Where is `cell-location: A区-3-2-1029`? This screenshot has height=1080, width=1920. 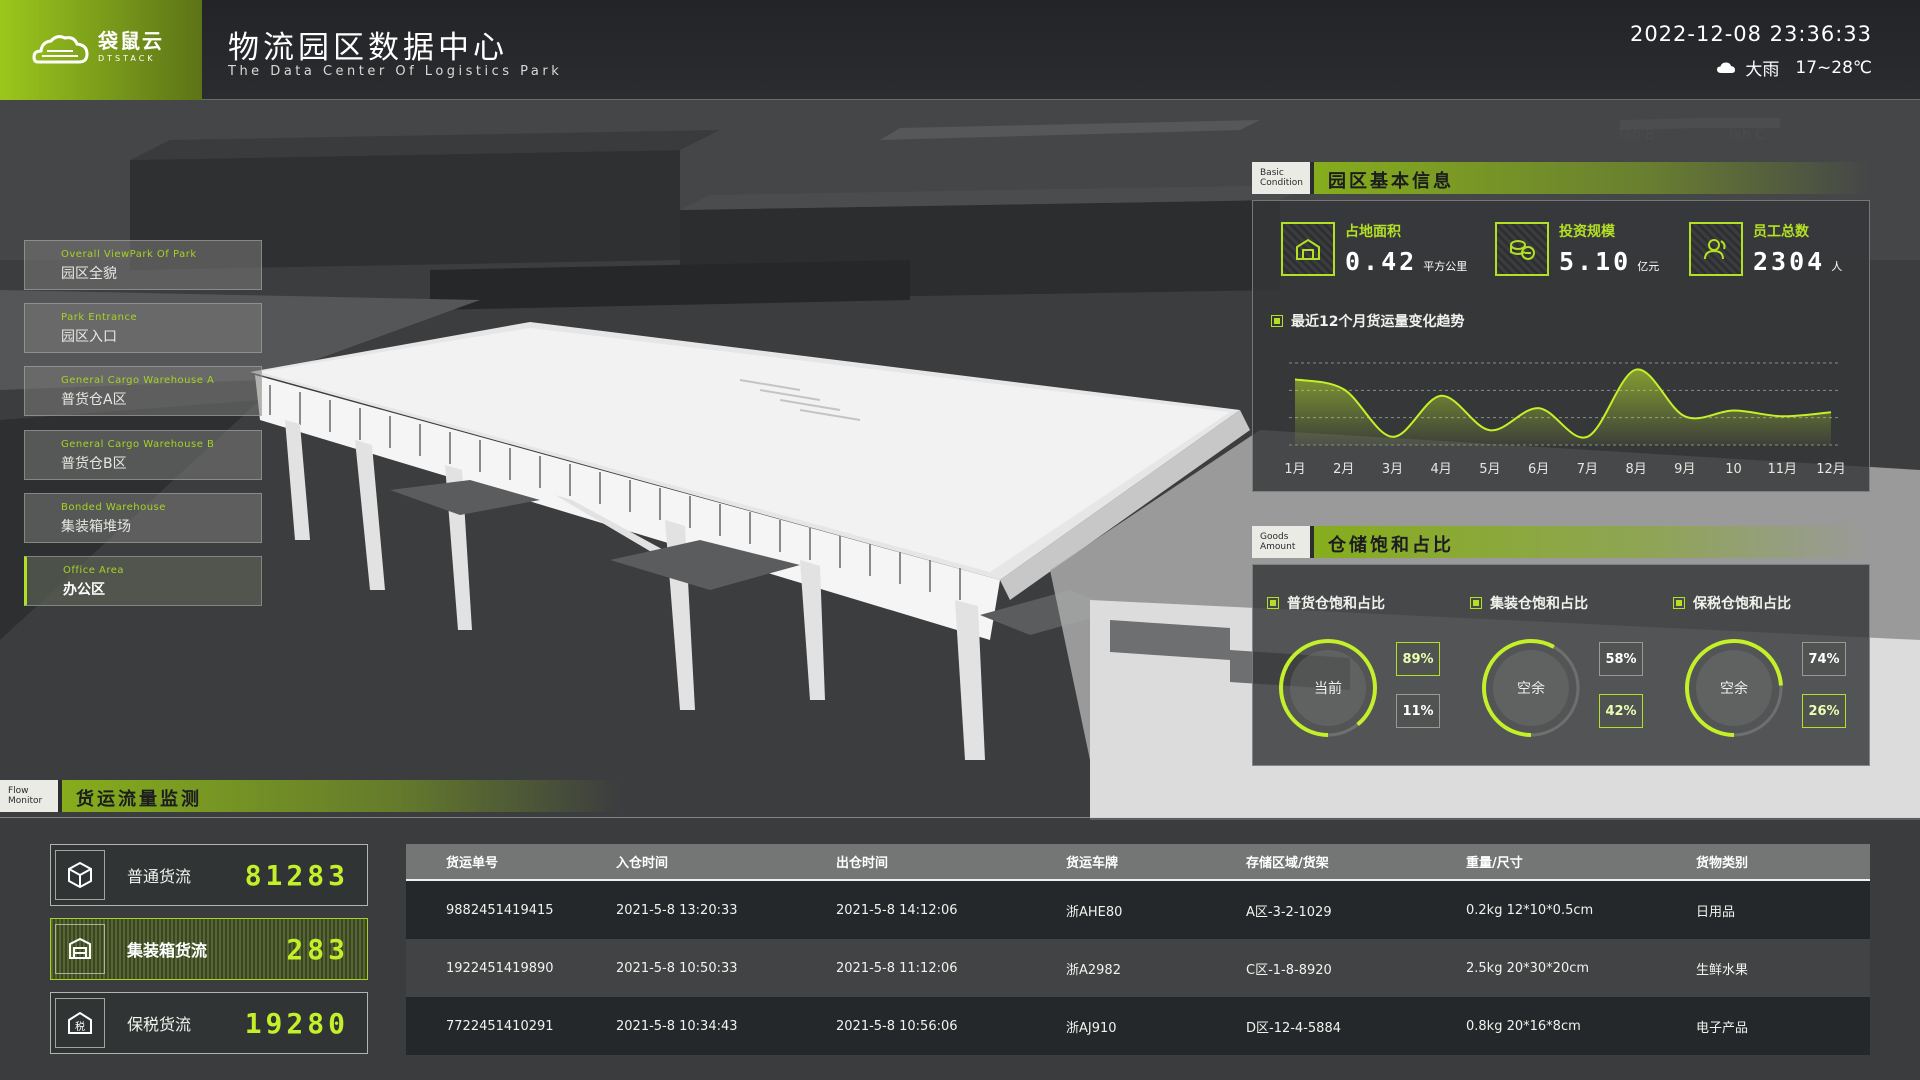
cell-location: A区-3-2-1029 is located at coordinates (1289, 912).